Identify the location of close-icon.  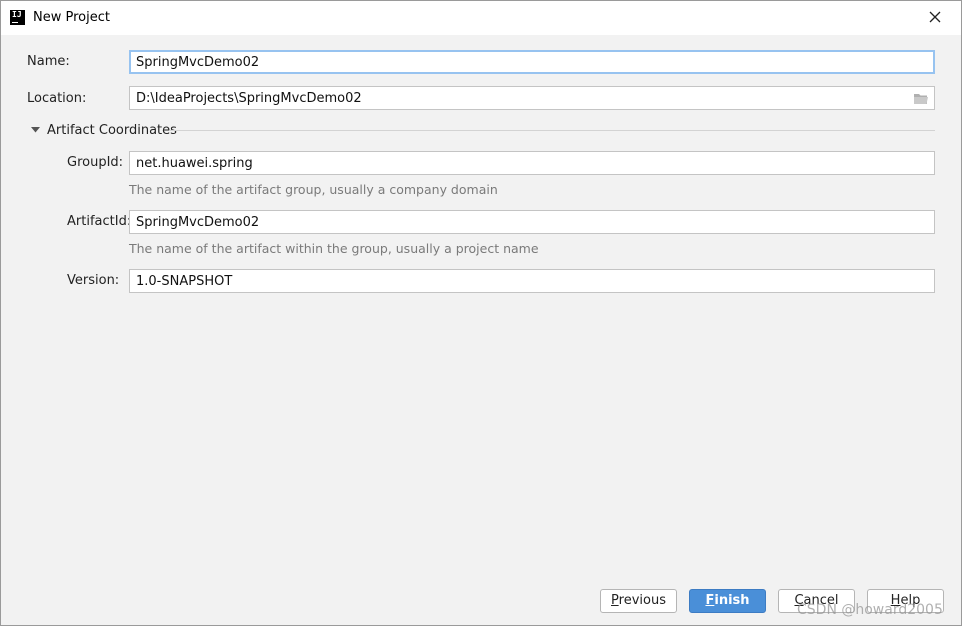
(935, 17).